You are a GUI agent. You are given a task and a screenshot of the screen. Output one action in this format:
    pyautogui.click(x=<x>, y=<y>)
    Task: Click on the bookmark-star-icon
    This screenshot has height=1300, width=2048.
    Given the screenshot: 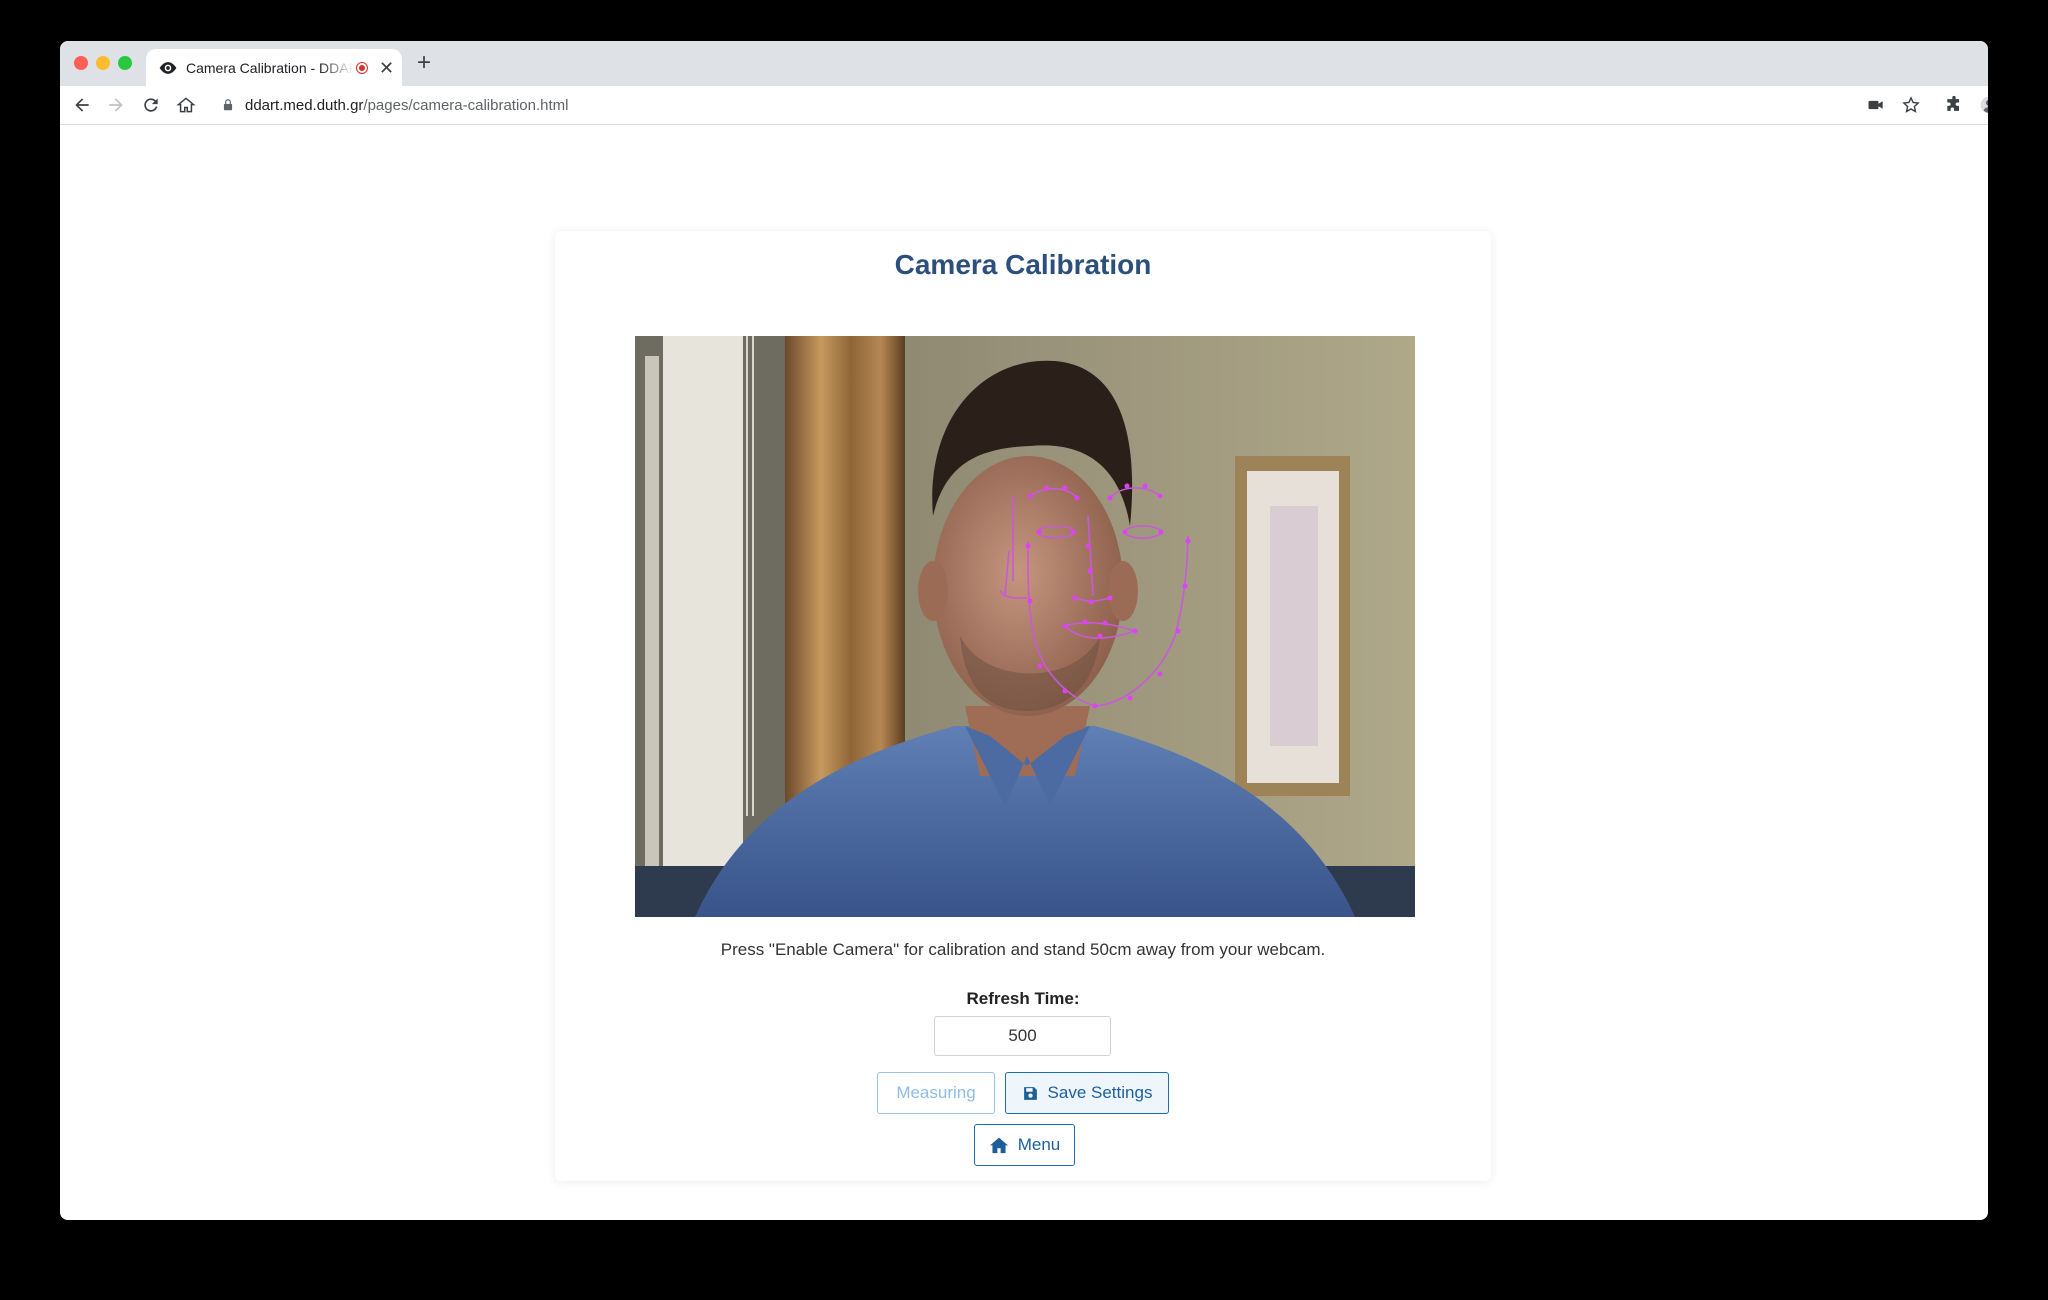 What is the action you would take?
    pyautogui.click(x=1911, y=105)
    